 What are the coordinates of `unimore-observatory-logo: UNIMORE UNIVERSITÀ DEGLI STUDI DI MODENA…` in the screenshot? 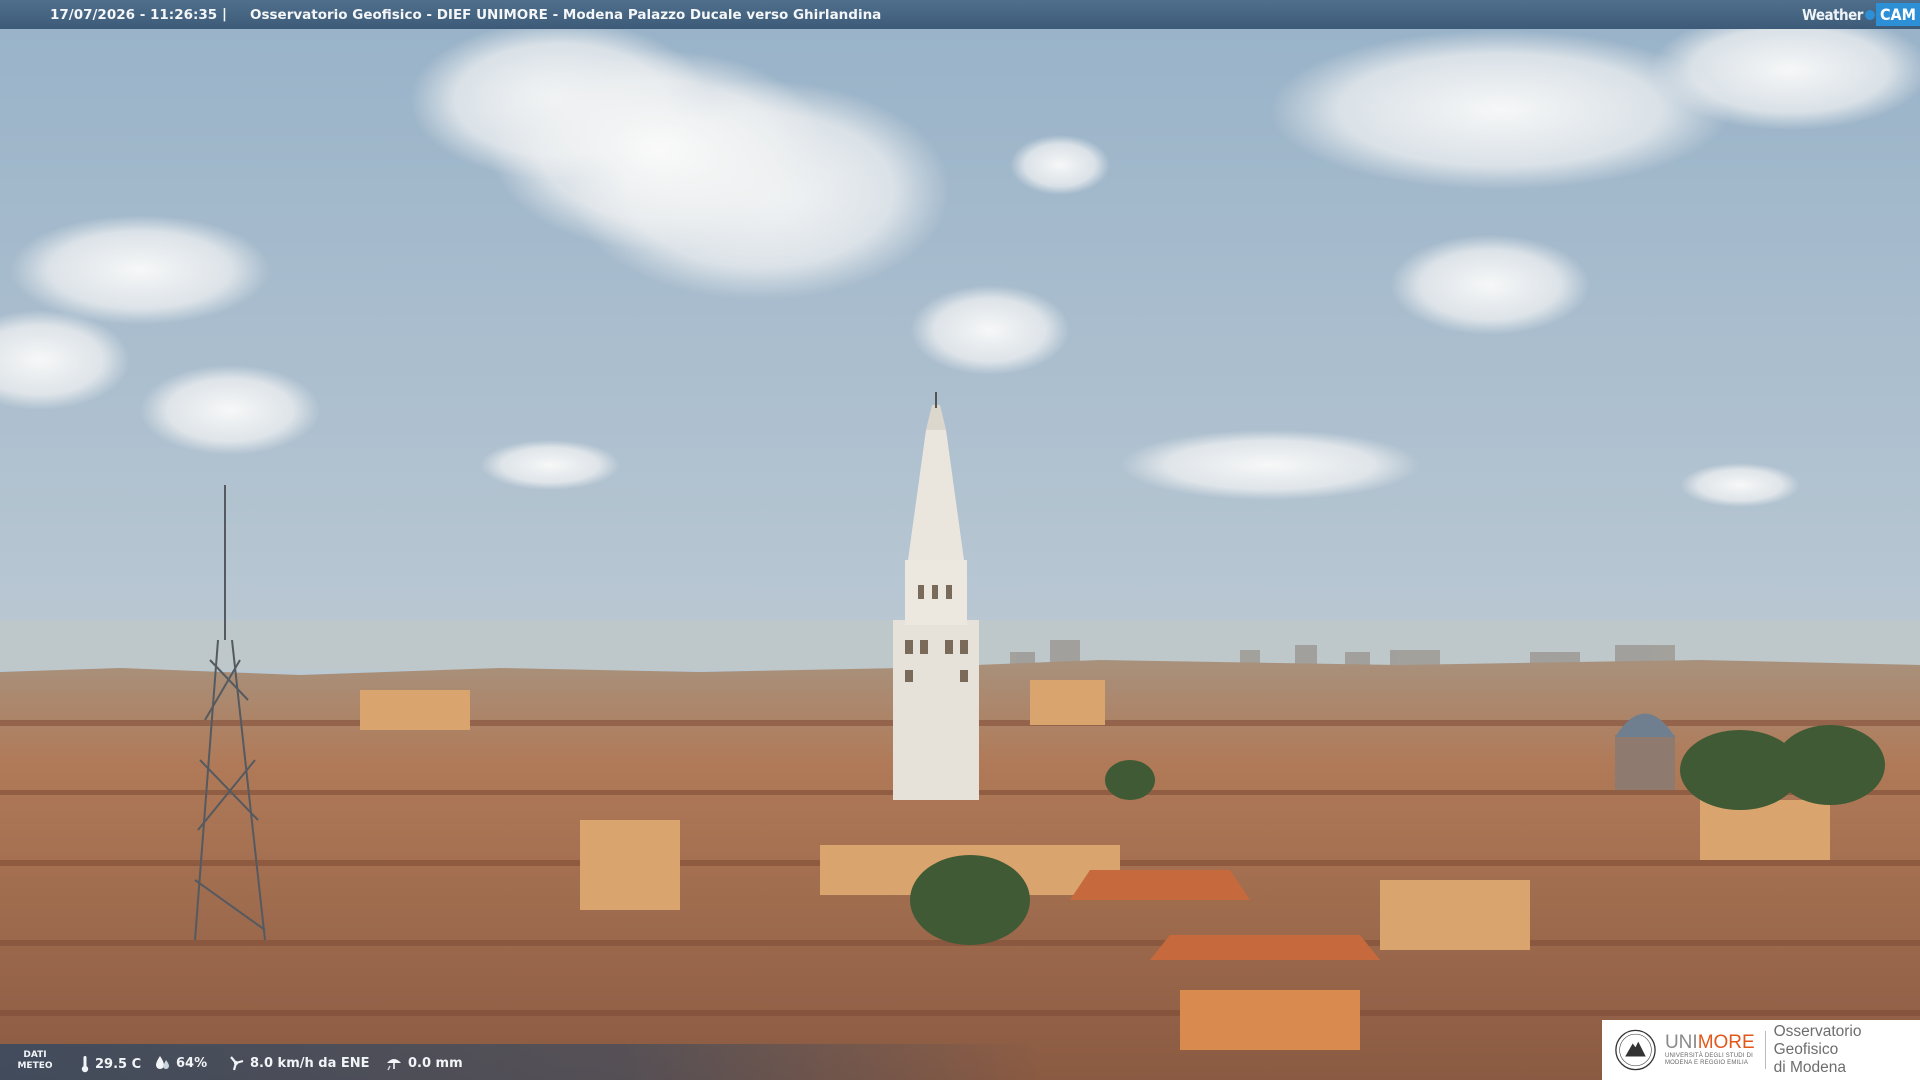 It's located at (1761, 1050).